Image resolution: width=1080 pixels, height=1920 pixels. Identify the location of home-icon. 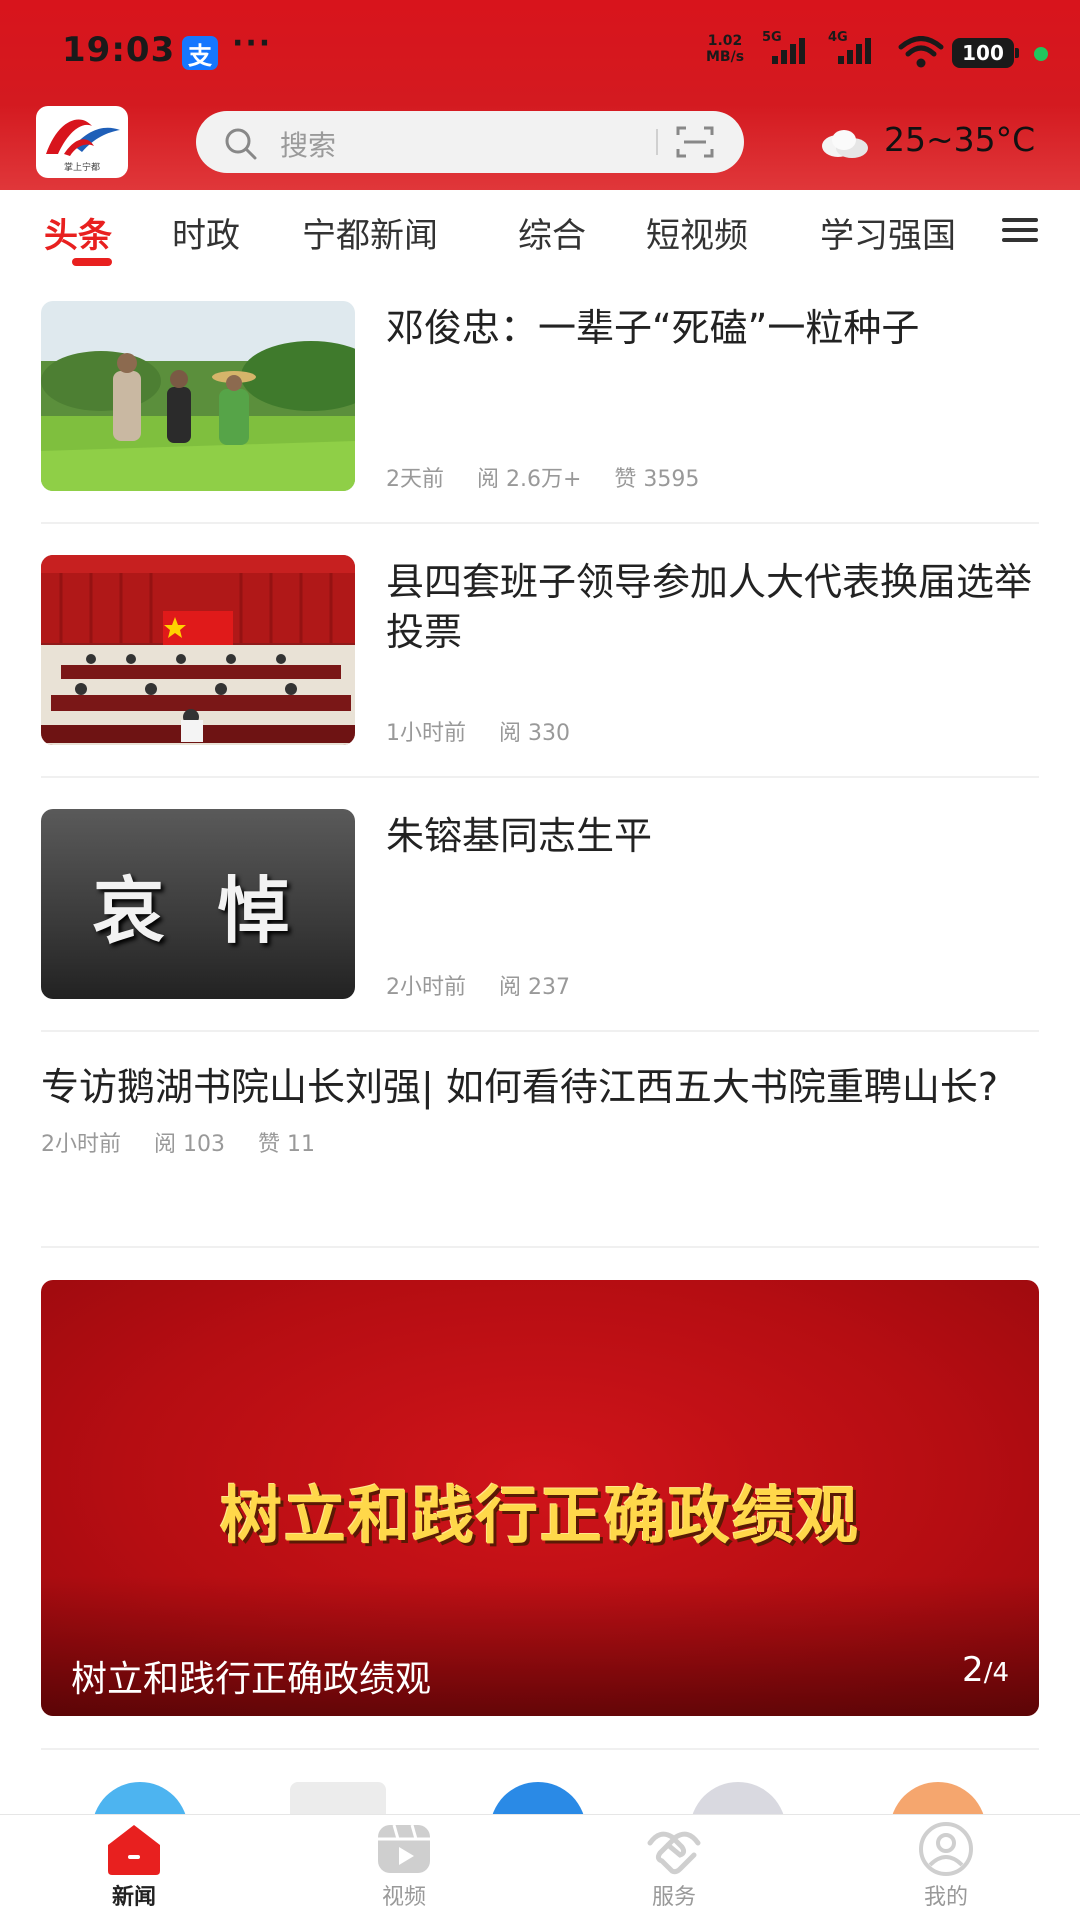
(134, 1850).